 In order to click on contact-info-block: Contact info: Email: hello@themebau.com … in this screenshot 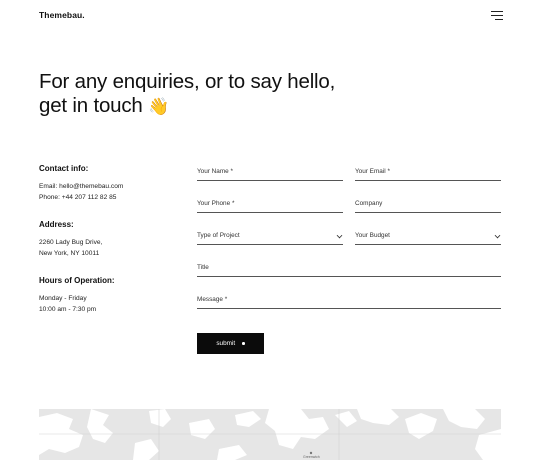, I will do `click(109, 183)`.